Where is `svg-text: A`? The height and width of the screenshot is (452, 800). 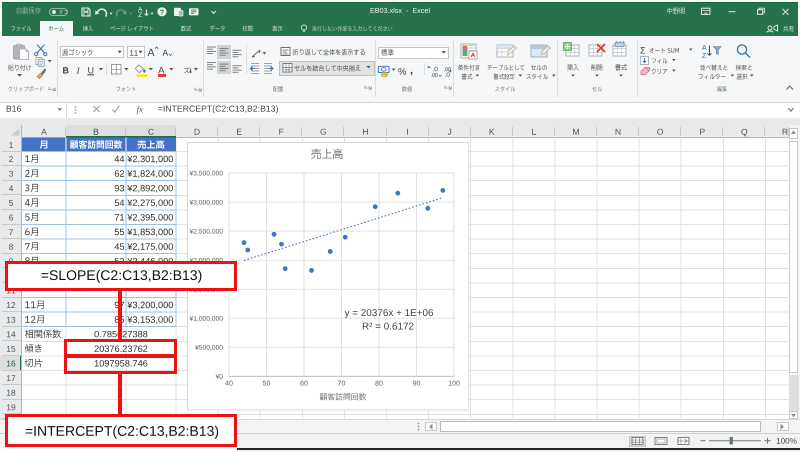 svg-text: A is located at coordinates (704, 48).